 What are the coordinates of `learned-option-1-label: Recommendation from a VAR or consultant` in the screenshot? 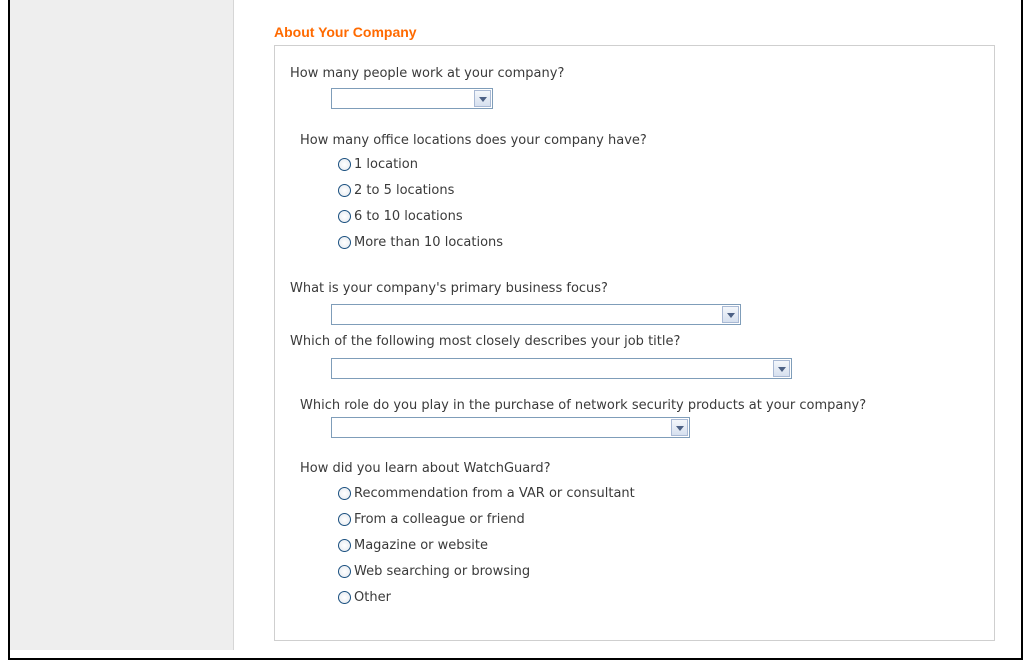 It's located at (494, 493).